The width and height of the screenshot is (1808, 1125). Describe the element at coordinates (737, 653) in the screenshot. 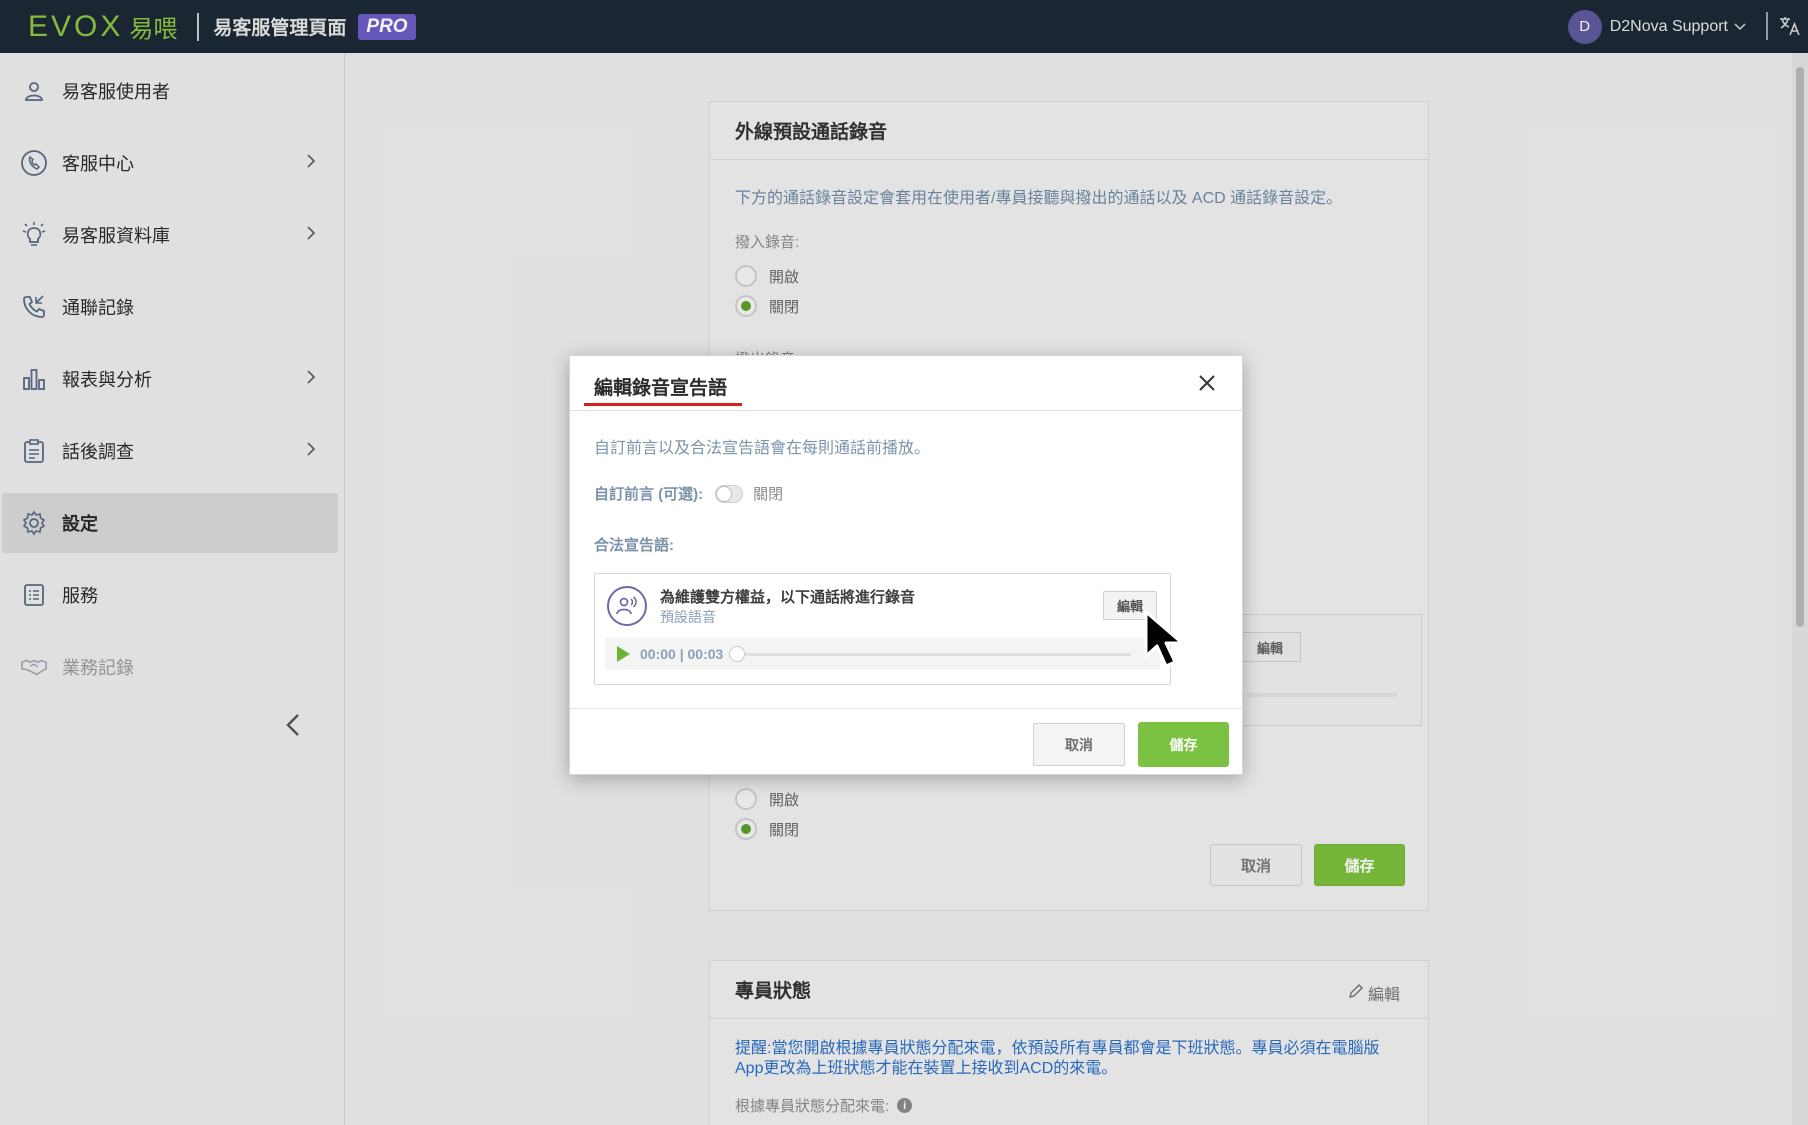

I see `audio-progress-thumb` at that location.